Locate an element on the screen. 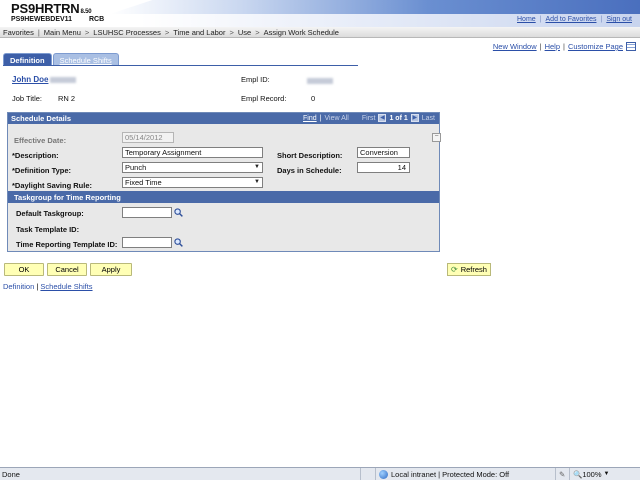  find-link: Find is located at coordinates (310, 118).